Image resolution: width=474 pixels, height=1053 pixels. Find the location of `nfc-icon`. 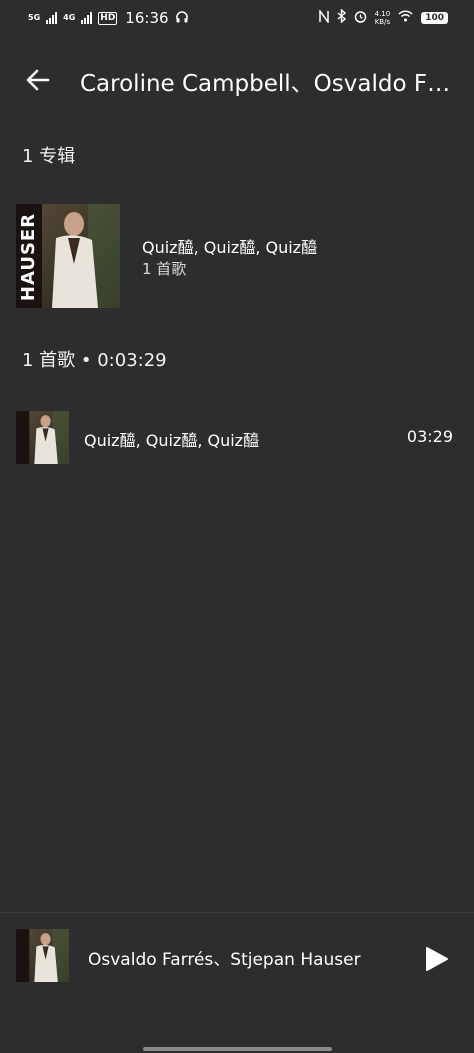

nfc-icon is located at coordinates (323, 17).